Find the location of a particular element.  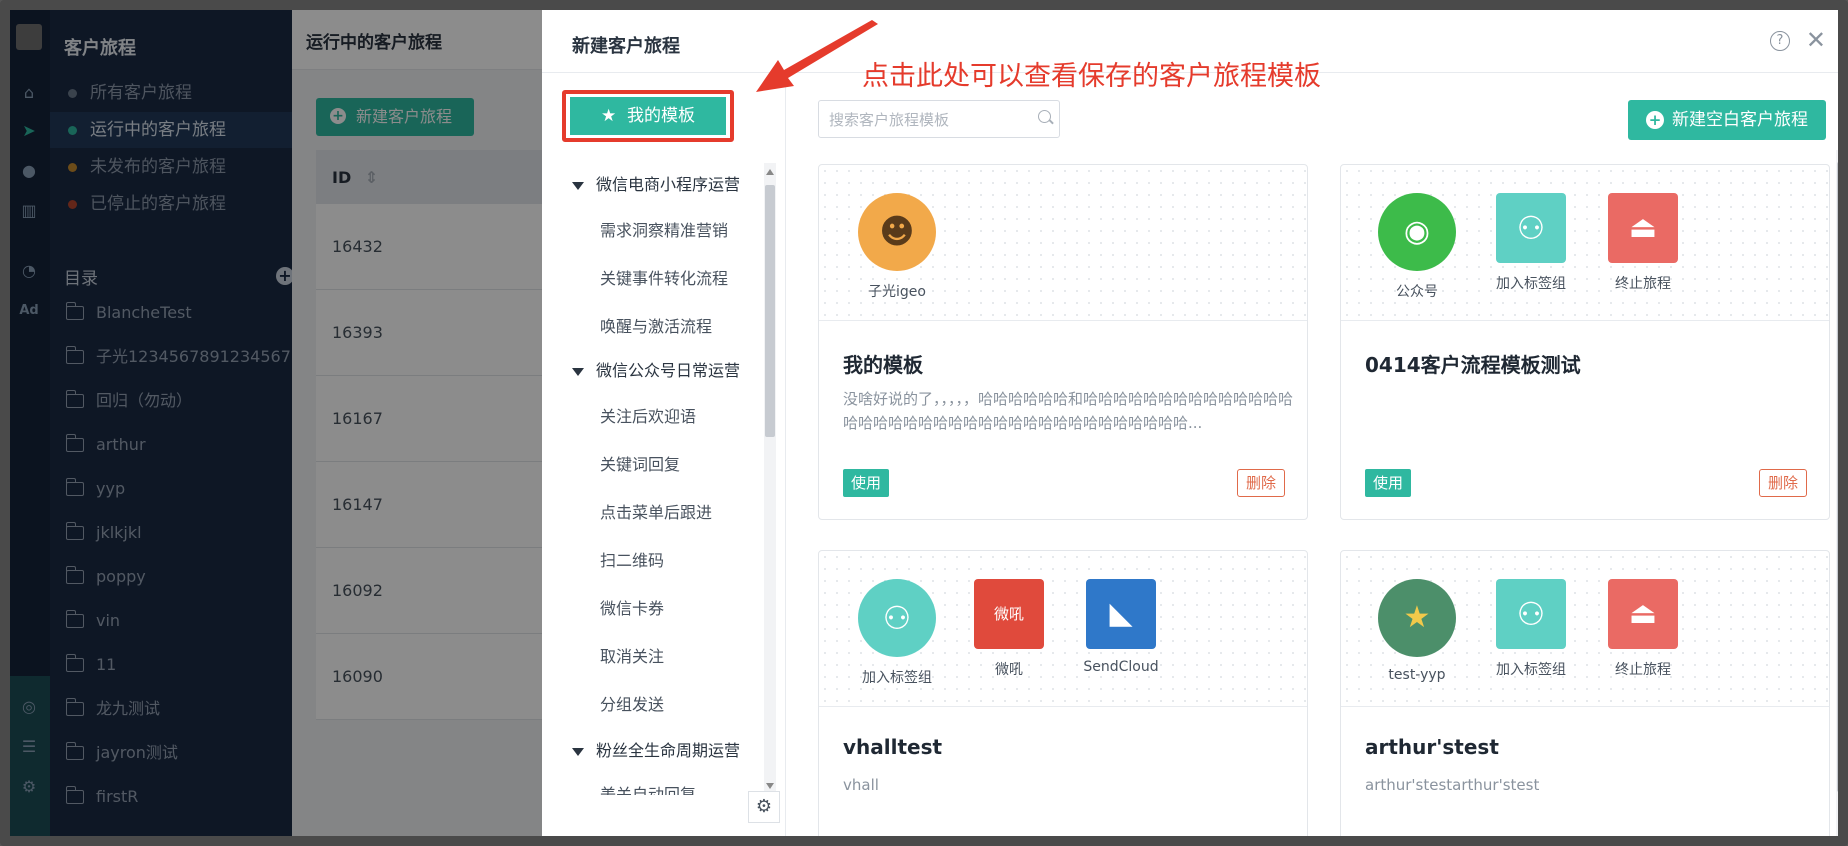

vhall-icon: 微吼 is located at coordinates (1009, 614).